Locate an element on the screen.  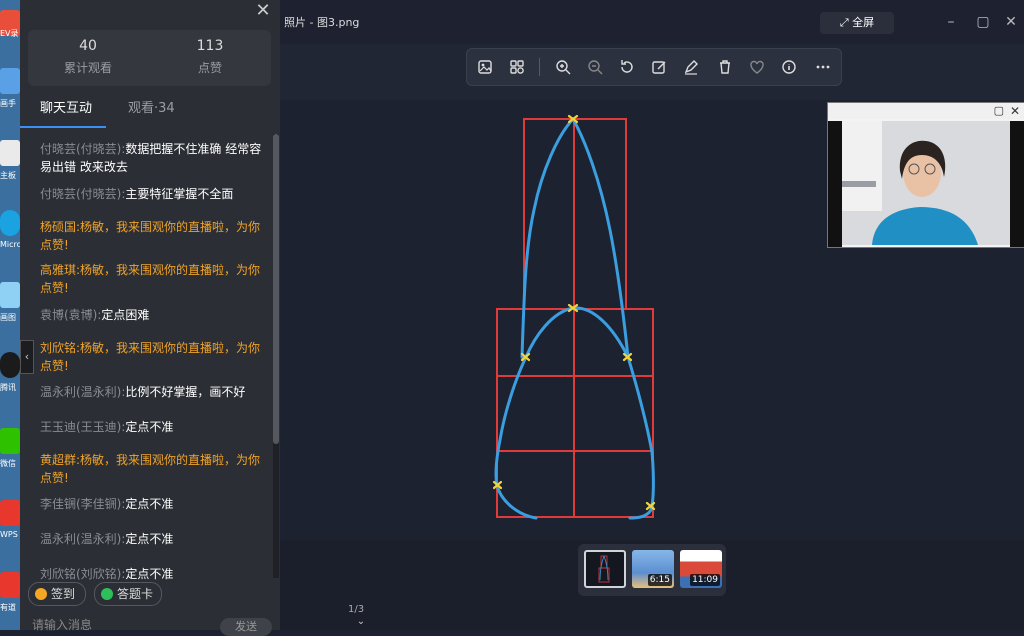
chat-scrollbar is located at coordinates (276, 356).